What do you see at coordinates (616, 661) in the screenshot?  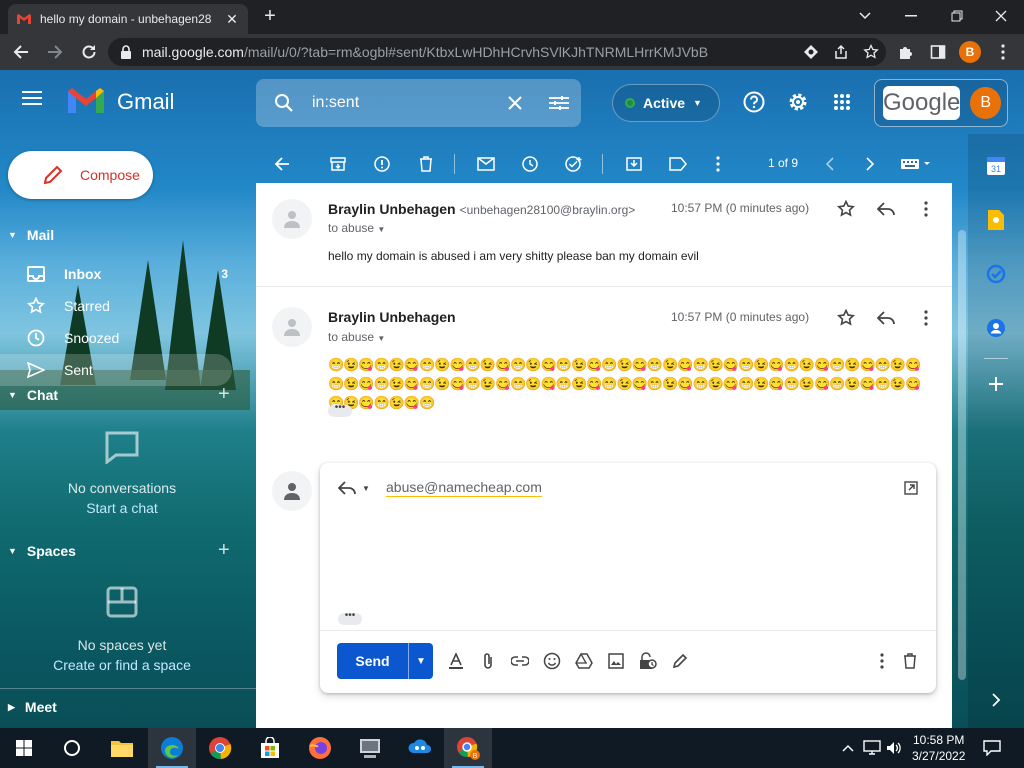 I see `insert-photo-icon` at bounding box center [616, 661].